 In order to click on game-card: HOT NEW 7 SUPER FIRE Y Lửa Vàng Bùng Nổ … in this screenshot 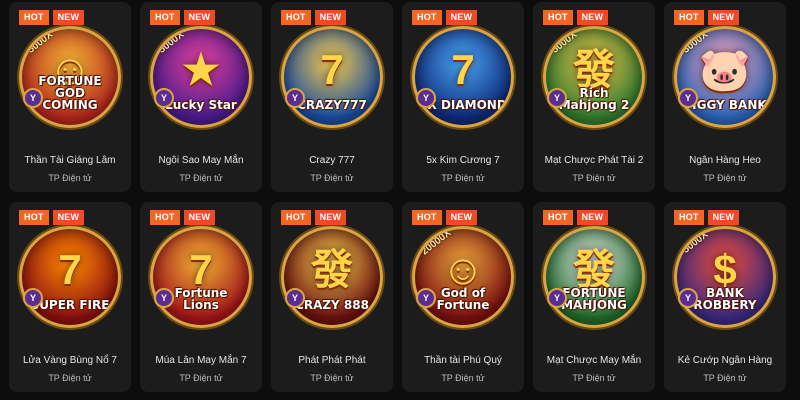, I will do `click(70, 297)`.